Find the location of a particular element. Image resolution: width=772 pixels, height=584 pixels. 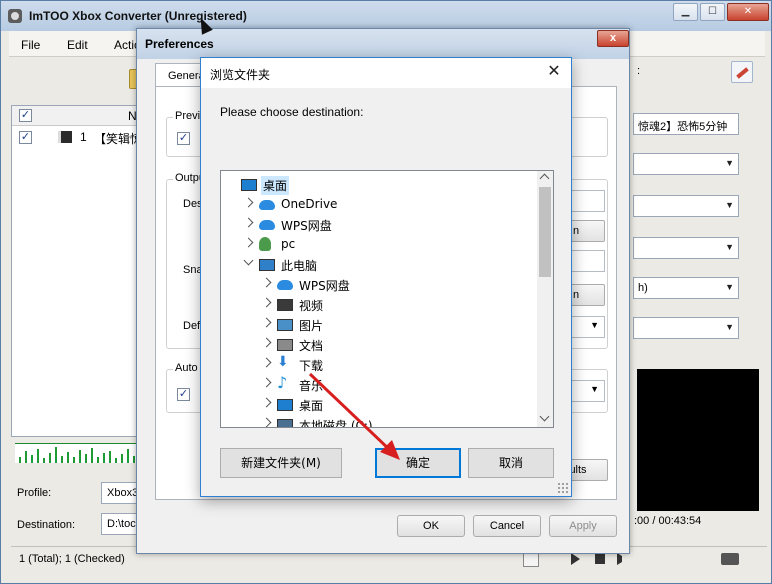

stop-icon is located at coordinates (600, 559).